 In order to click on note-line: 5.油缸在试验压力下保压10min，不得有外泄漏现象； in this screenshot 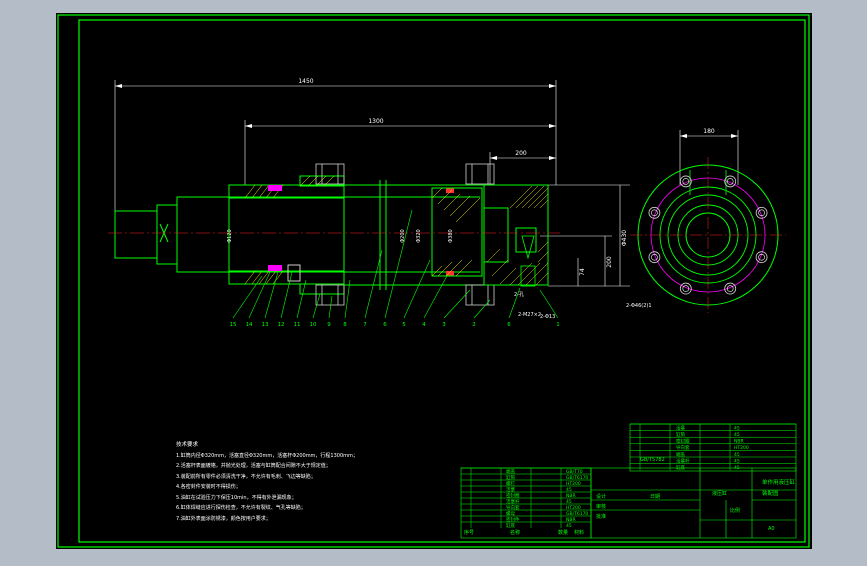, I will do `click(236, 497)`.